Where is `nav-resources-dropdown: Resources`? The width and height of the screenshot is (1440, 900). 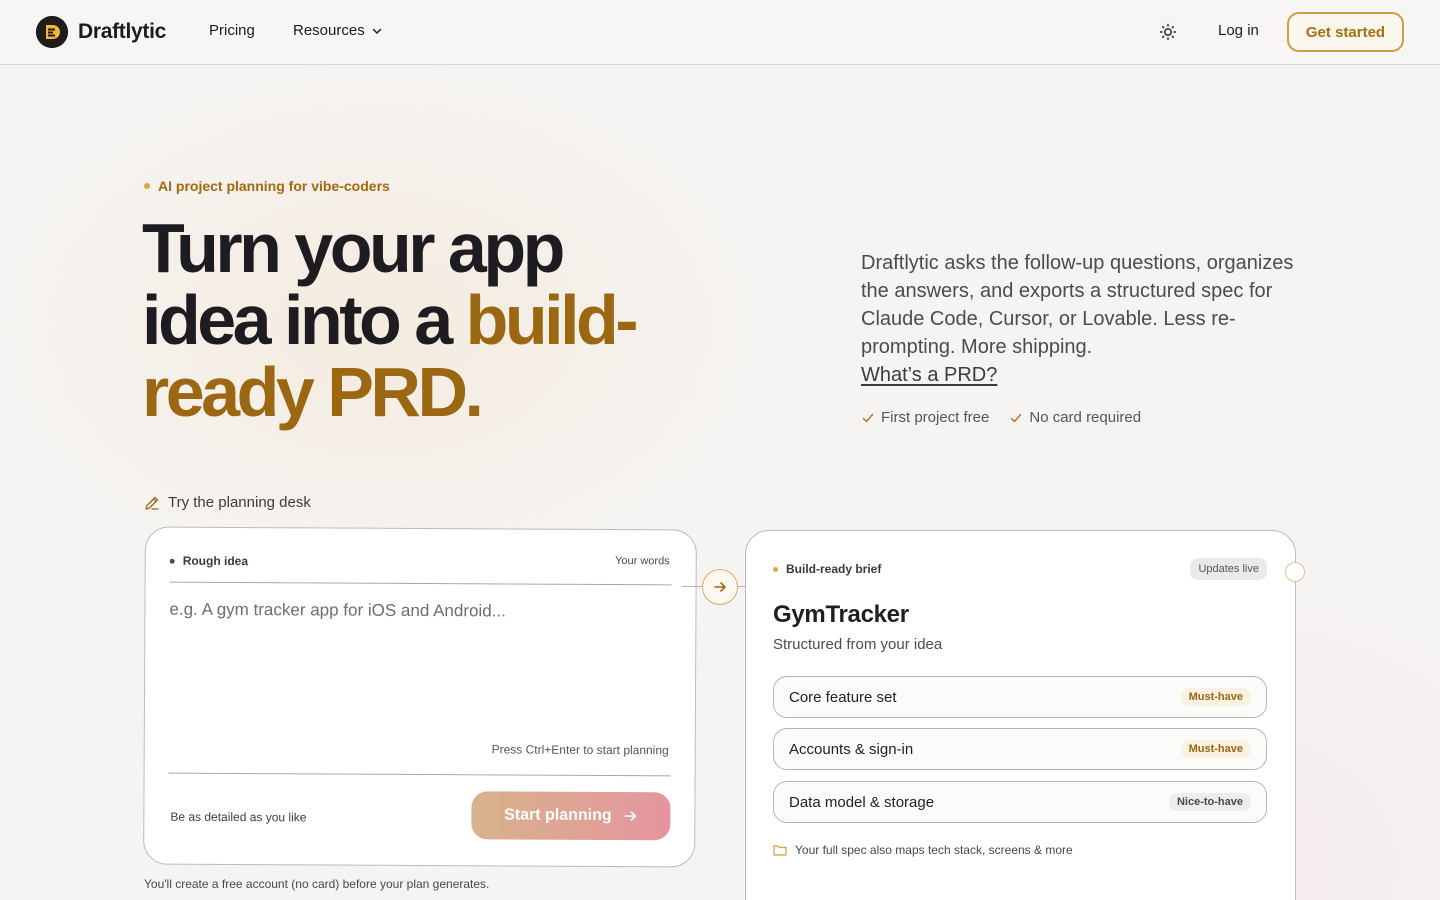 nav-resources-dropdown: Resources is located at coordinates (338, 30).